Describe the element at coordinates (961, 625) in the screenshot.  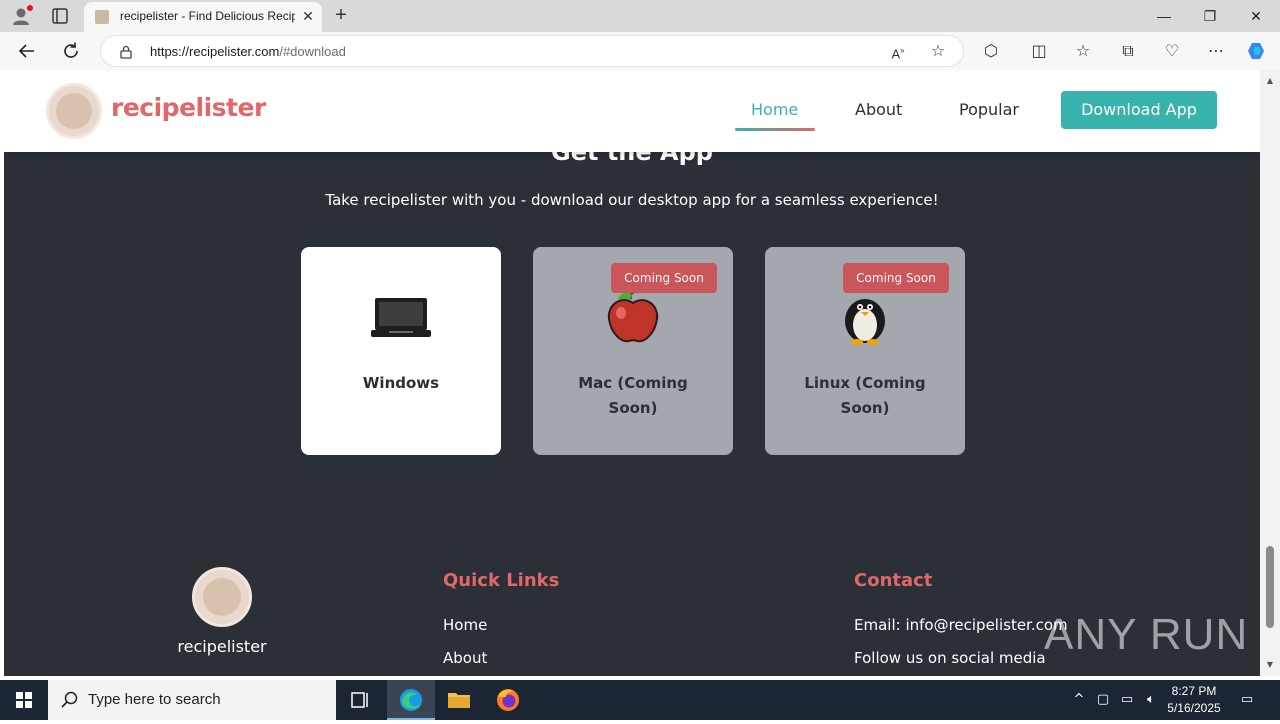
I see `contact-email: Email: info@recipelister.com` at that location.